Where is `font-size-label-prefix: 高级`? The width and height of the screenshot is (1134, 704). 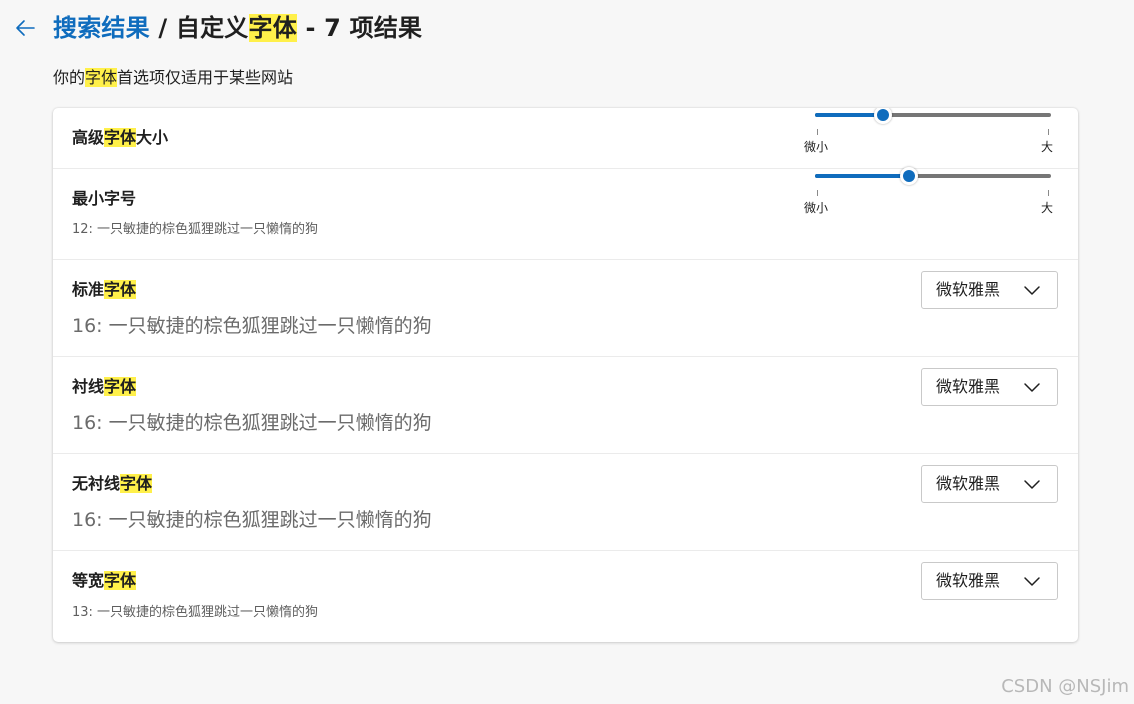 font-size-label-prefix: 高级 is located at coordinates (88, 137).